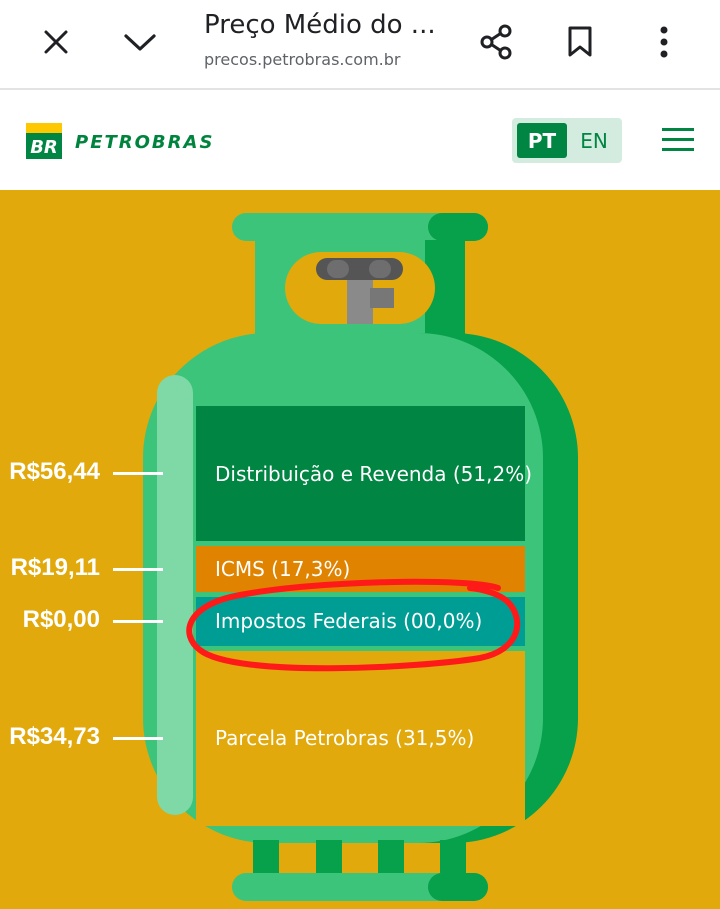 The height and width of the screenshot is (909, 720). Describe the element at coordinates (345, 738) in the screenshot. I see `segment-label-parcela-petrobras: Parcela Petrobras (31,5%)` at that location.